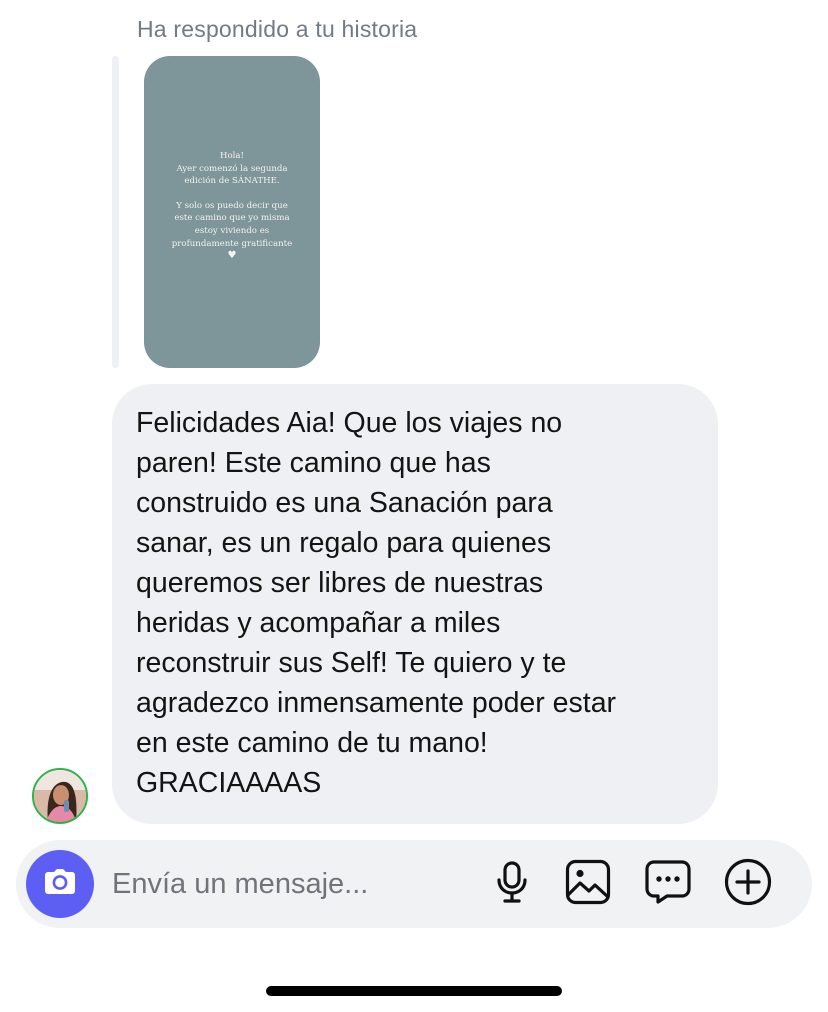 The height and width of the screenshot is (1012, 828). I want to click on story-reply-caption: Ha respondido a tu historia, so click(277, 29).